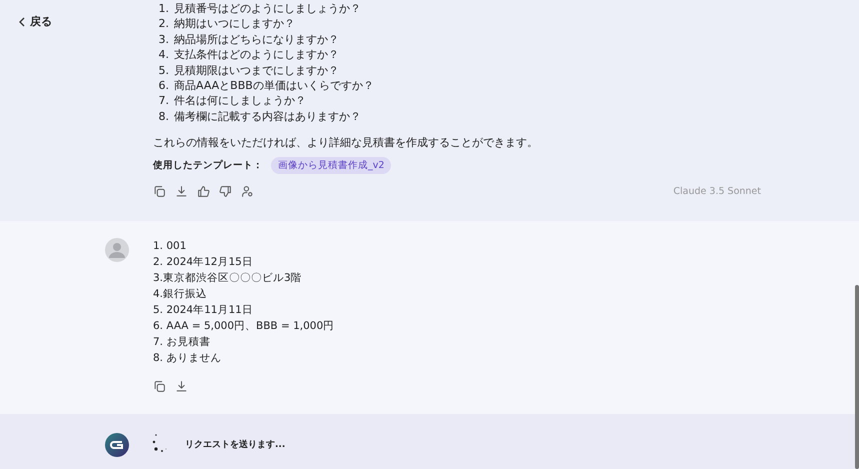  Describe the element at coordinates (208, 165) in the screenshot. I see `template-label: 使用したテンプレート：` at that location.